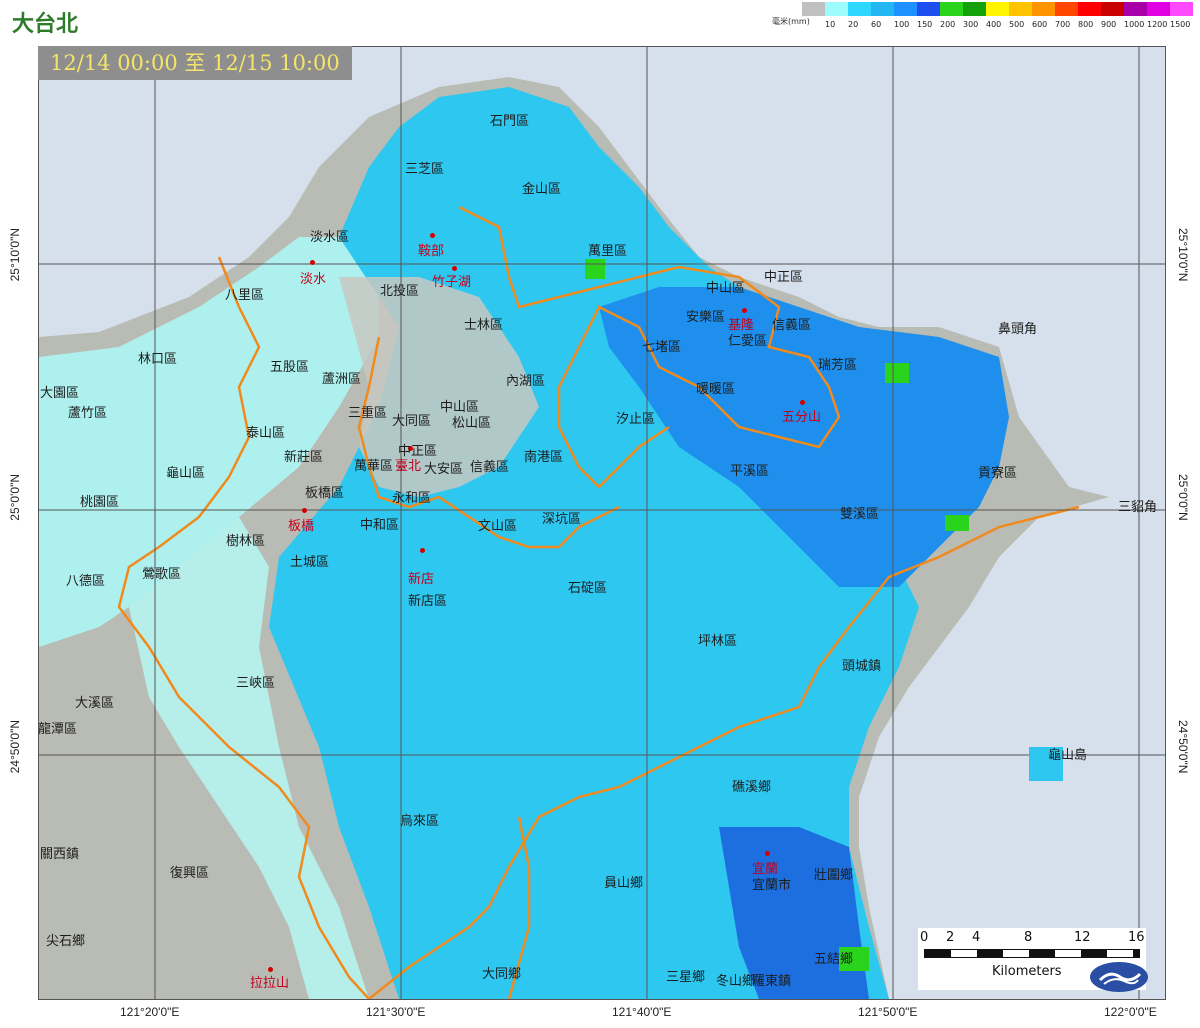 This screenshot has height=1028, width=1200. Describe the element at coordinates (748, 341) in the screenshot. I see `place-label: 仁愛區` at that location.